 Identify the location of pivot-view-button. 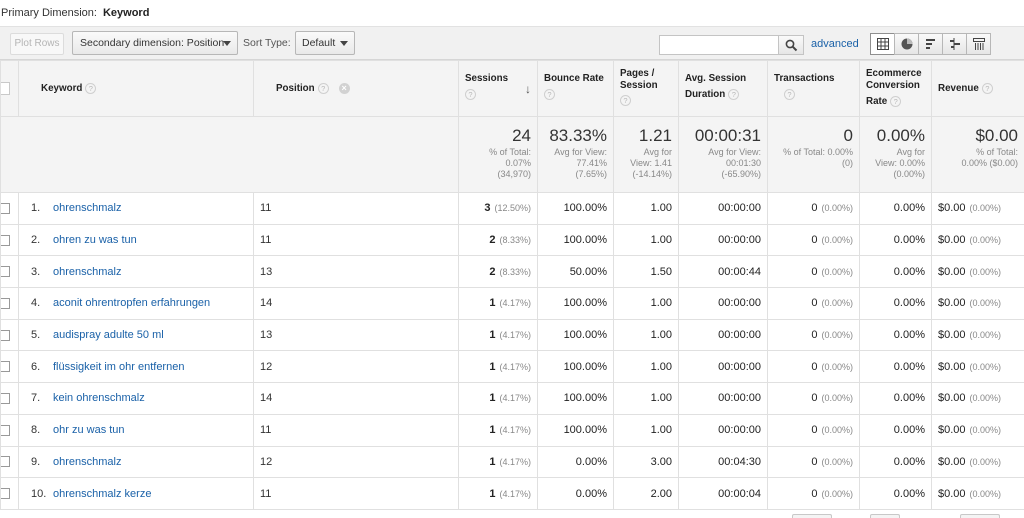
(978, 44).